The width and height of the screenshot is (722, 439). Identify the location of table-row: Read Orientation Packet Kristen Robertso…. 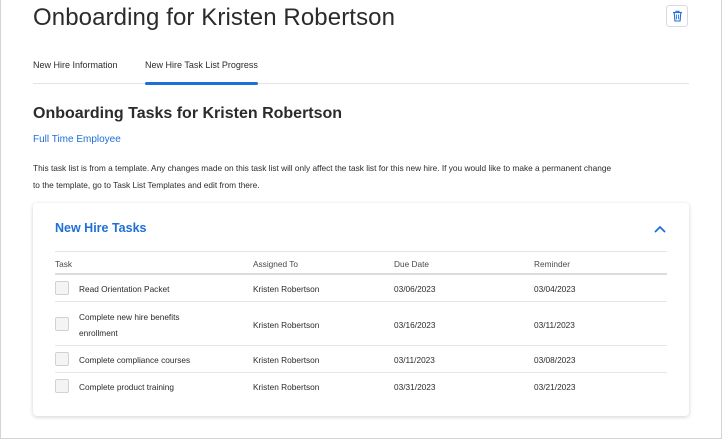
(361, 288).